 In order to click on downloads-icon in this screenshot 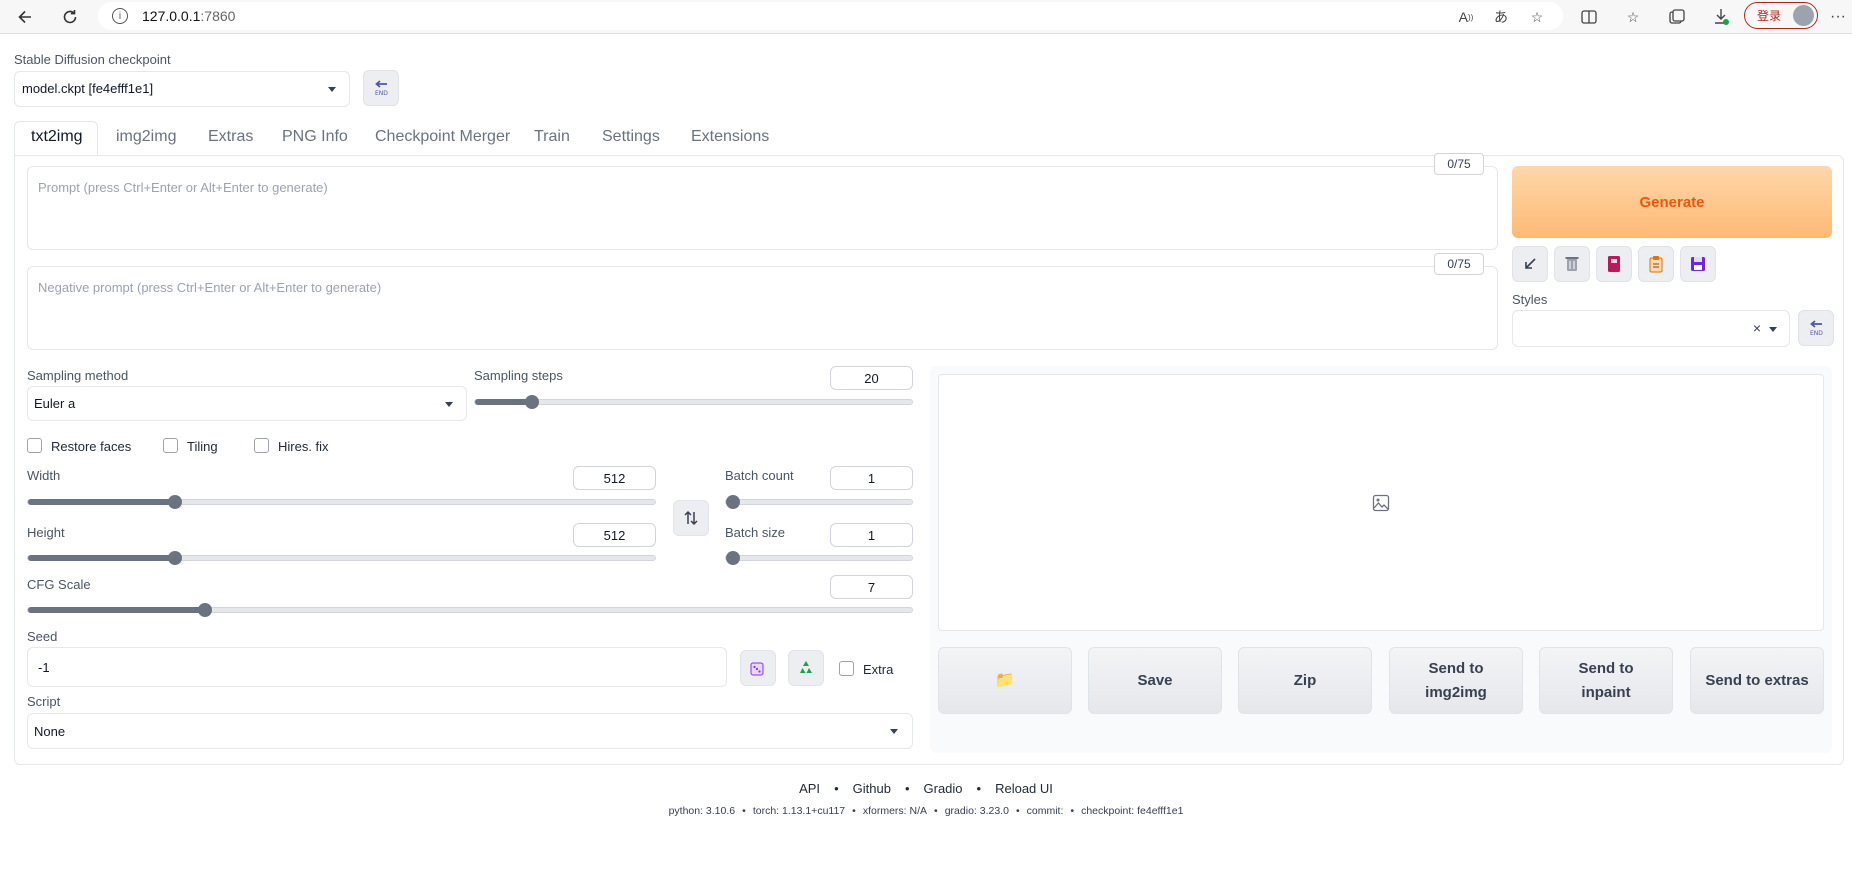, I will do `click(1721, 17)`.